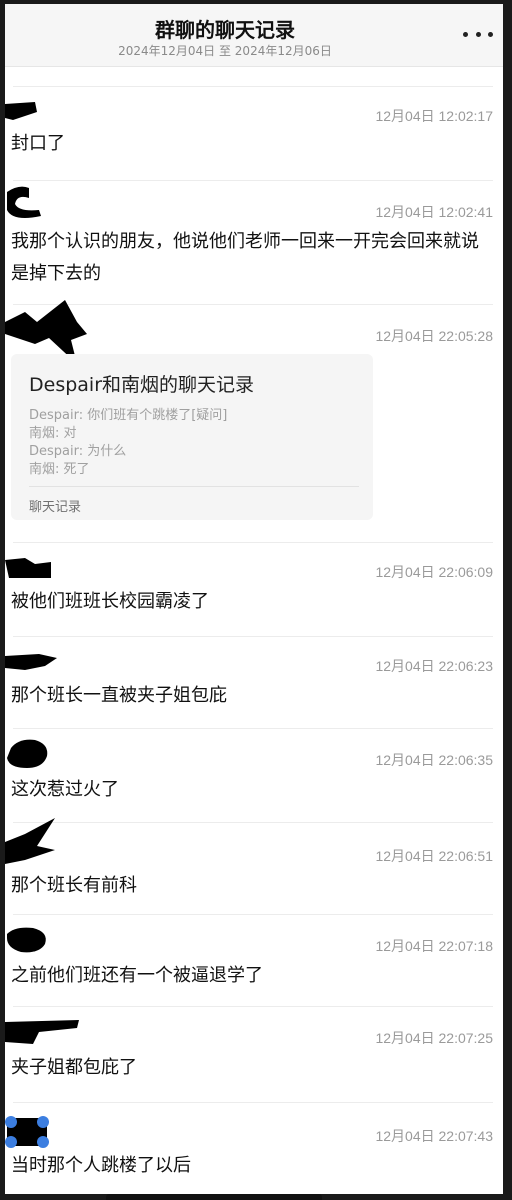  I want to click on message-time: 12月04日 22:06:23, so click(434, 666).